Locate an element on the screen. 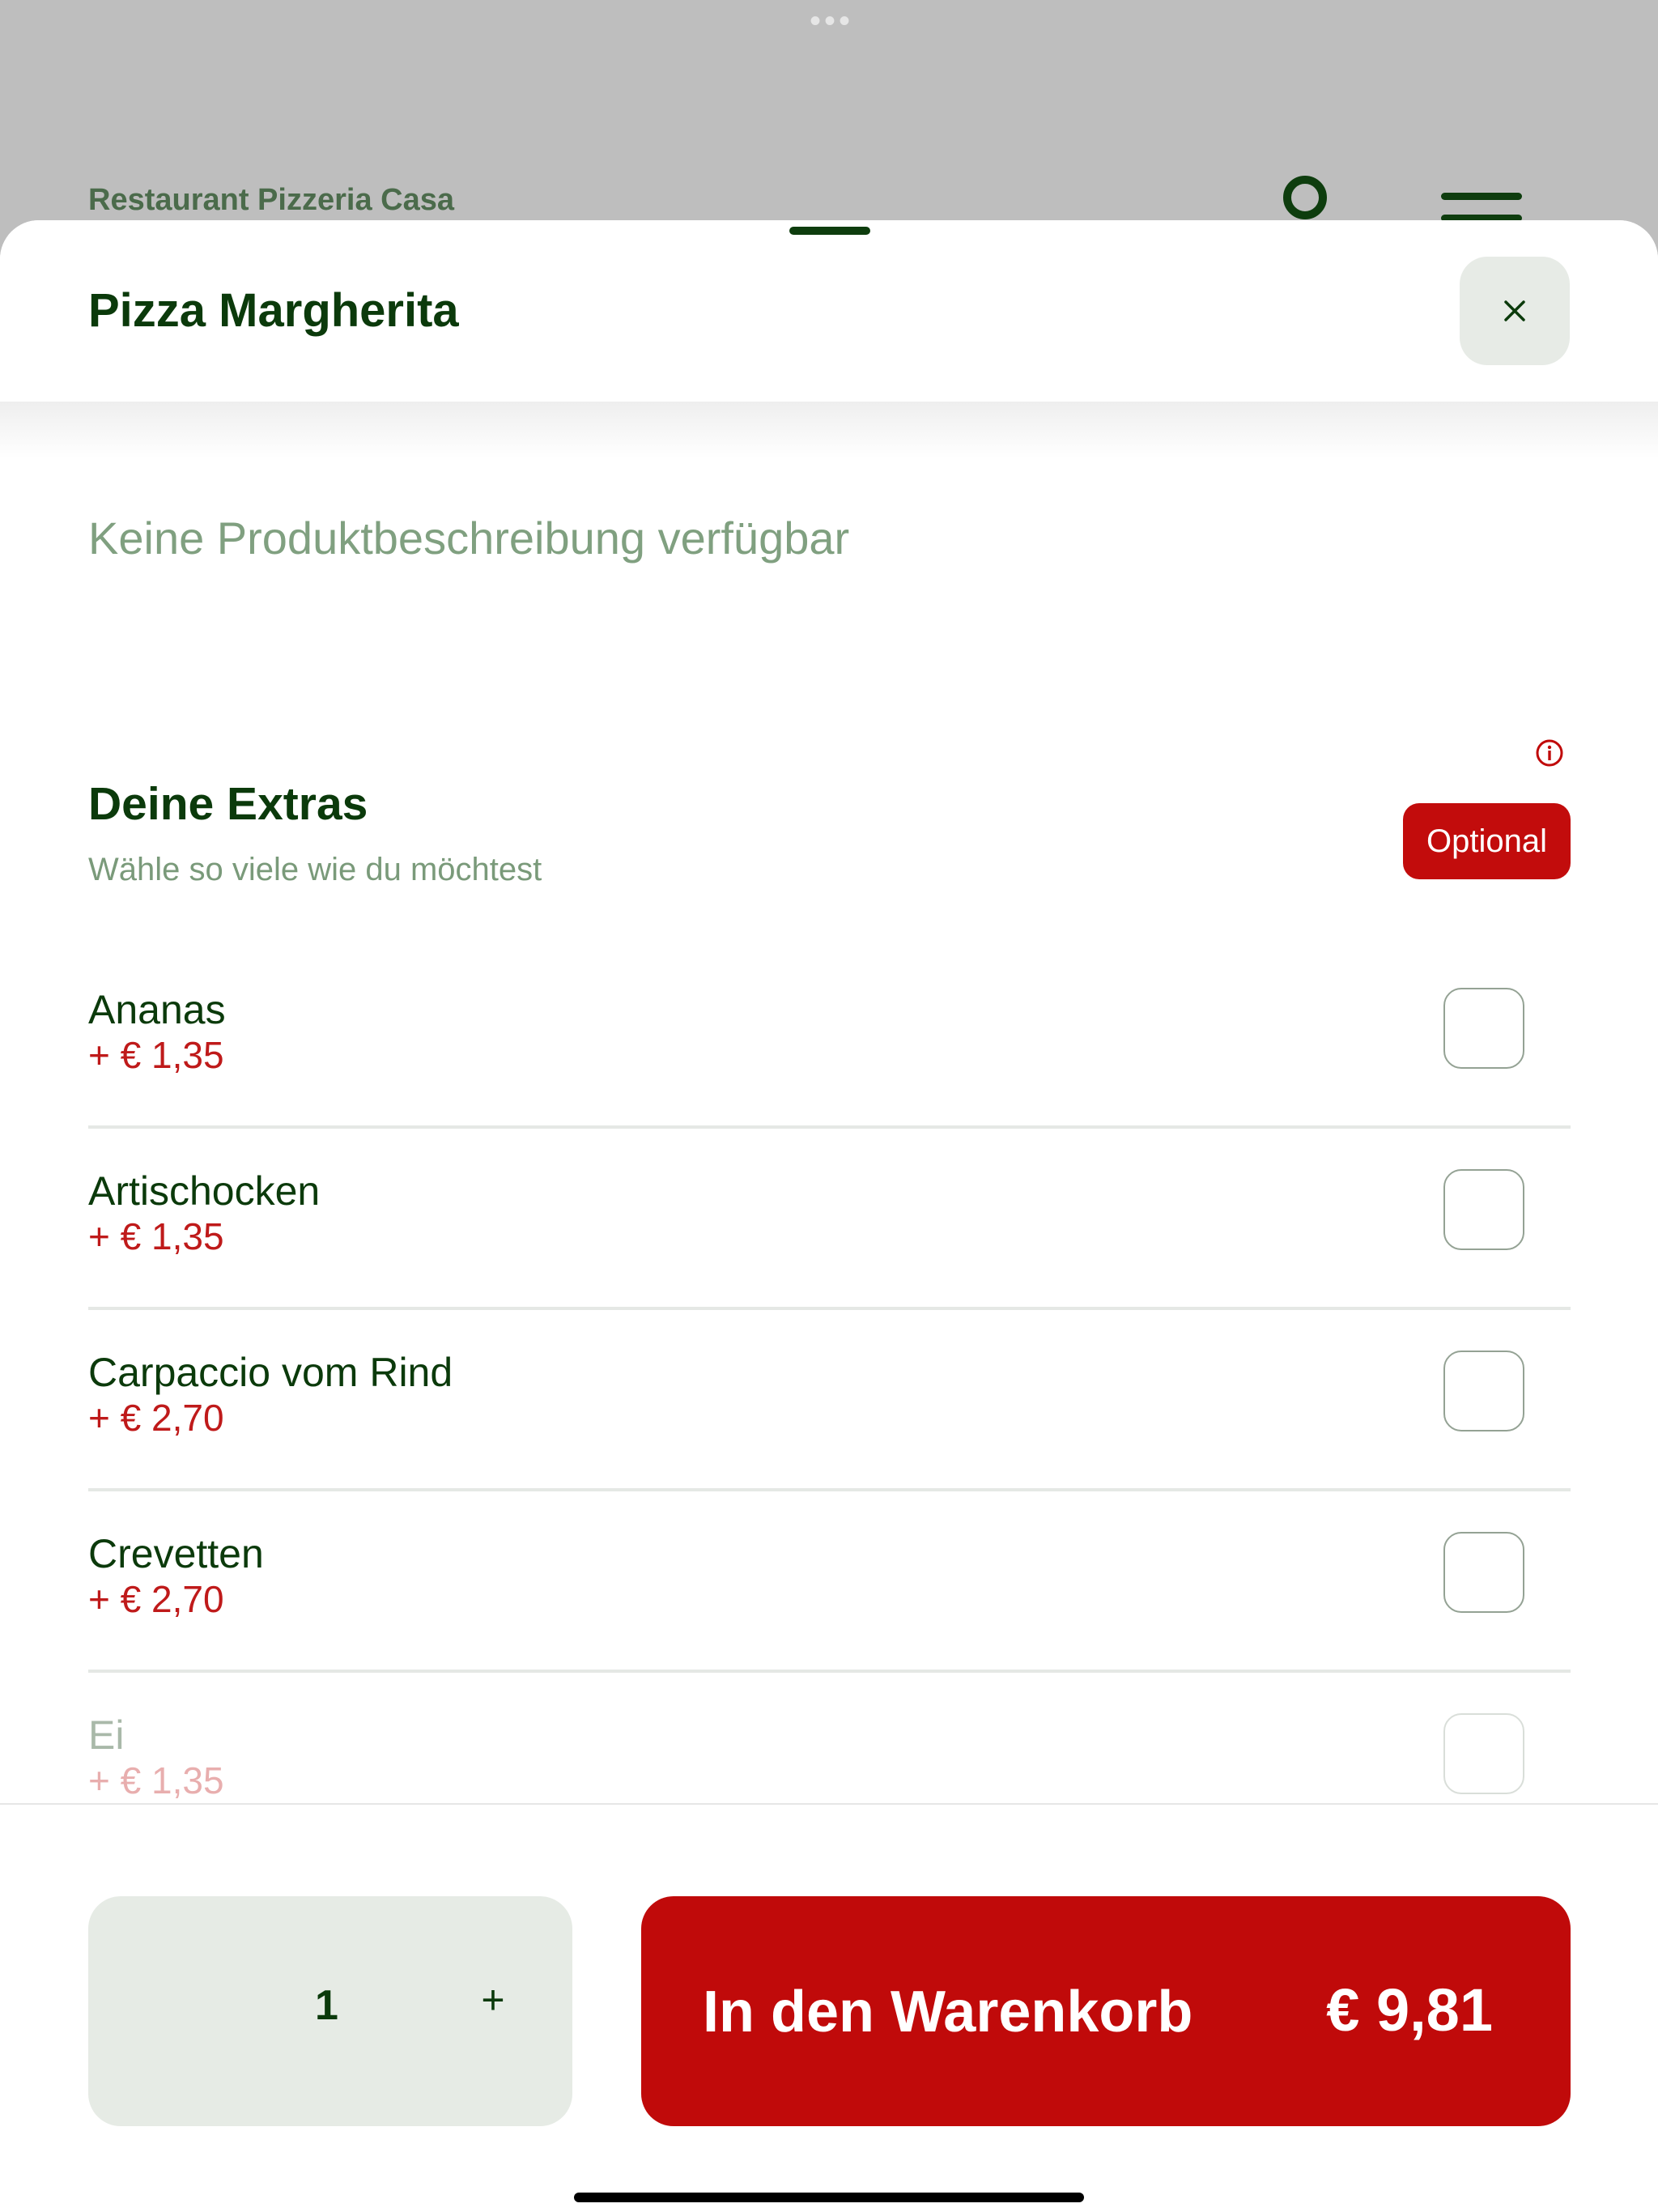 The image size is (1658, 2212). extra-item-artischocken: Artischocken + € 1,35 is located at coordinates (829, 1220).